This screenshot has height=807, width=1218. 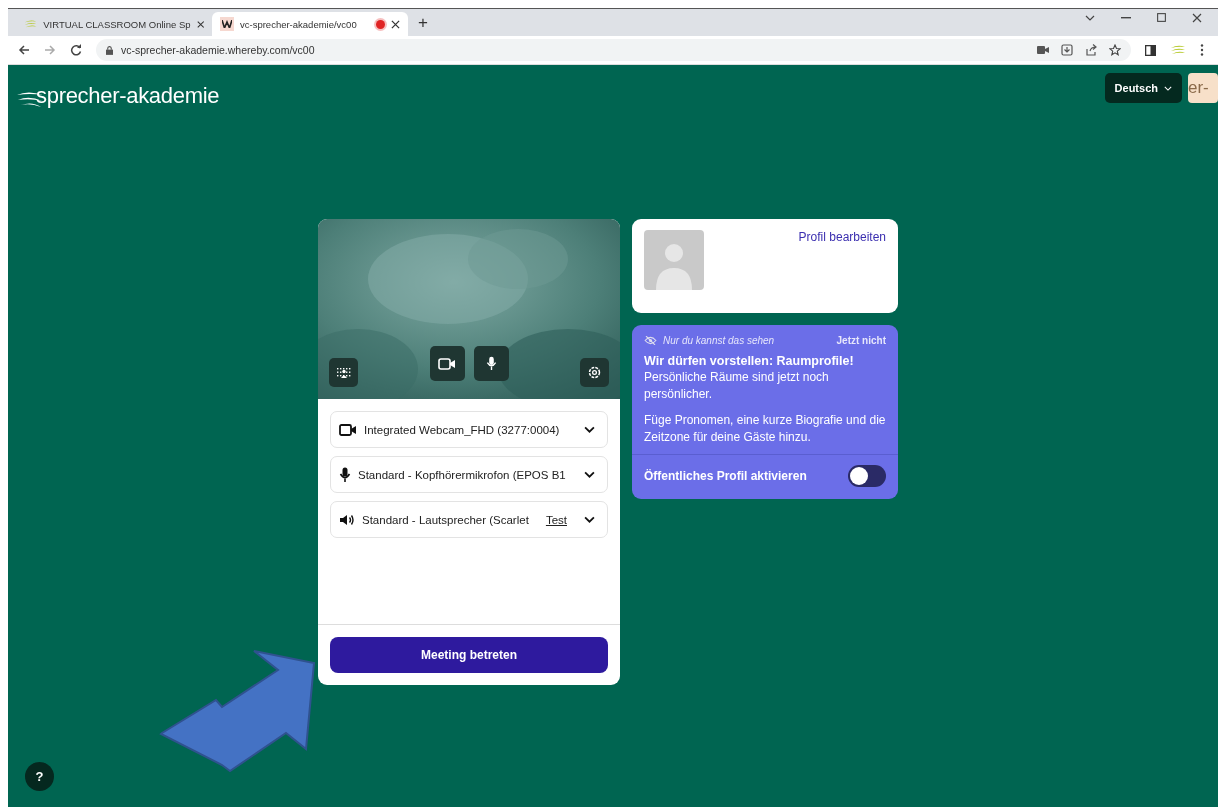 I want to click on gear-icon, so click(x=594, y=372).